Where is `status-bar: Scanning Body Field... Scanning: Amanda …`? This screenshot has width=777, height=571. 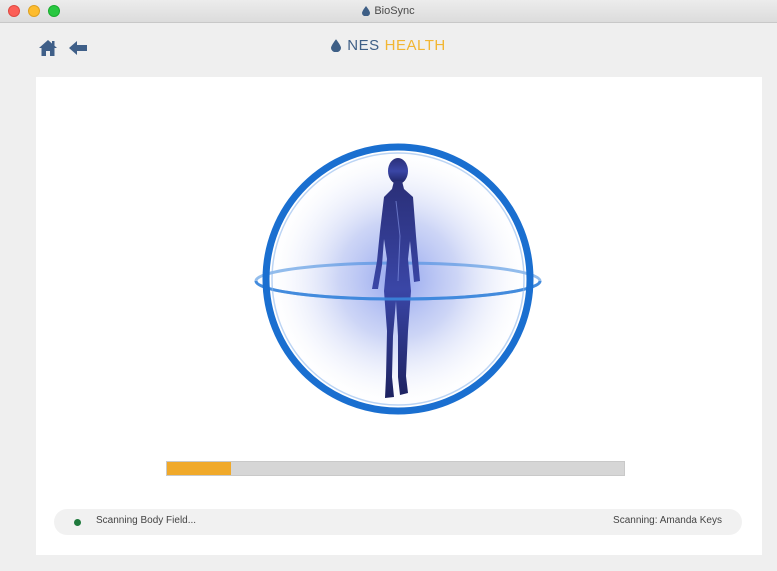
status-bar: Scanning Body Field... Scanning: Amanda … is located at coordinates (398, 522).